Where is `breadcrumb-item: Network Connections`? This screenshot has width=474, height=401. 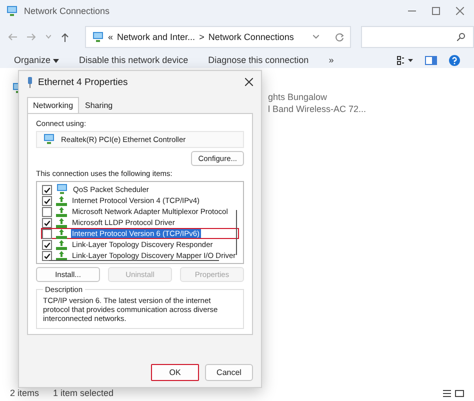 breadcrumb-item: Network Connections is located at coordinates (251, 37).